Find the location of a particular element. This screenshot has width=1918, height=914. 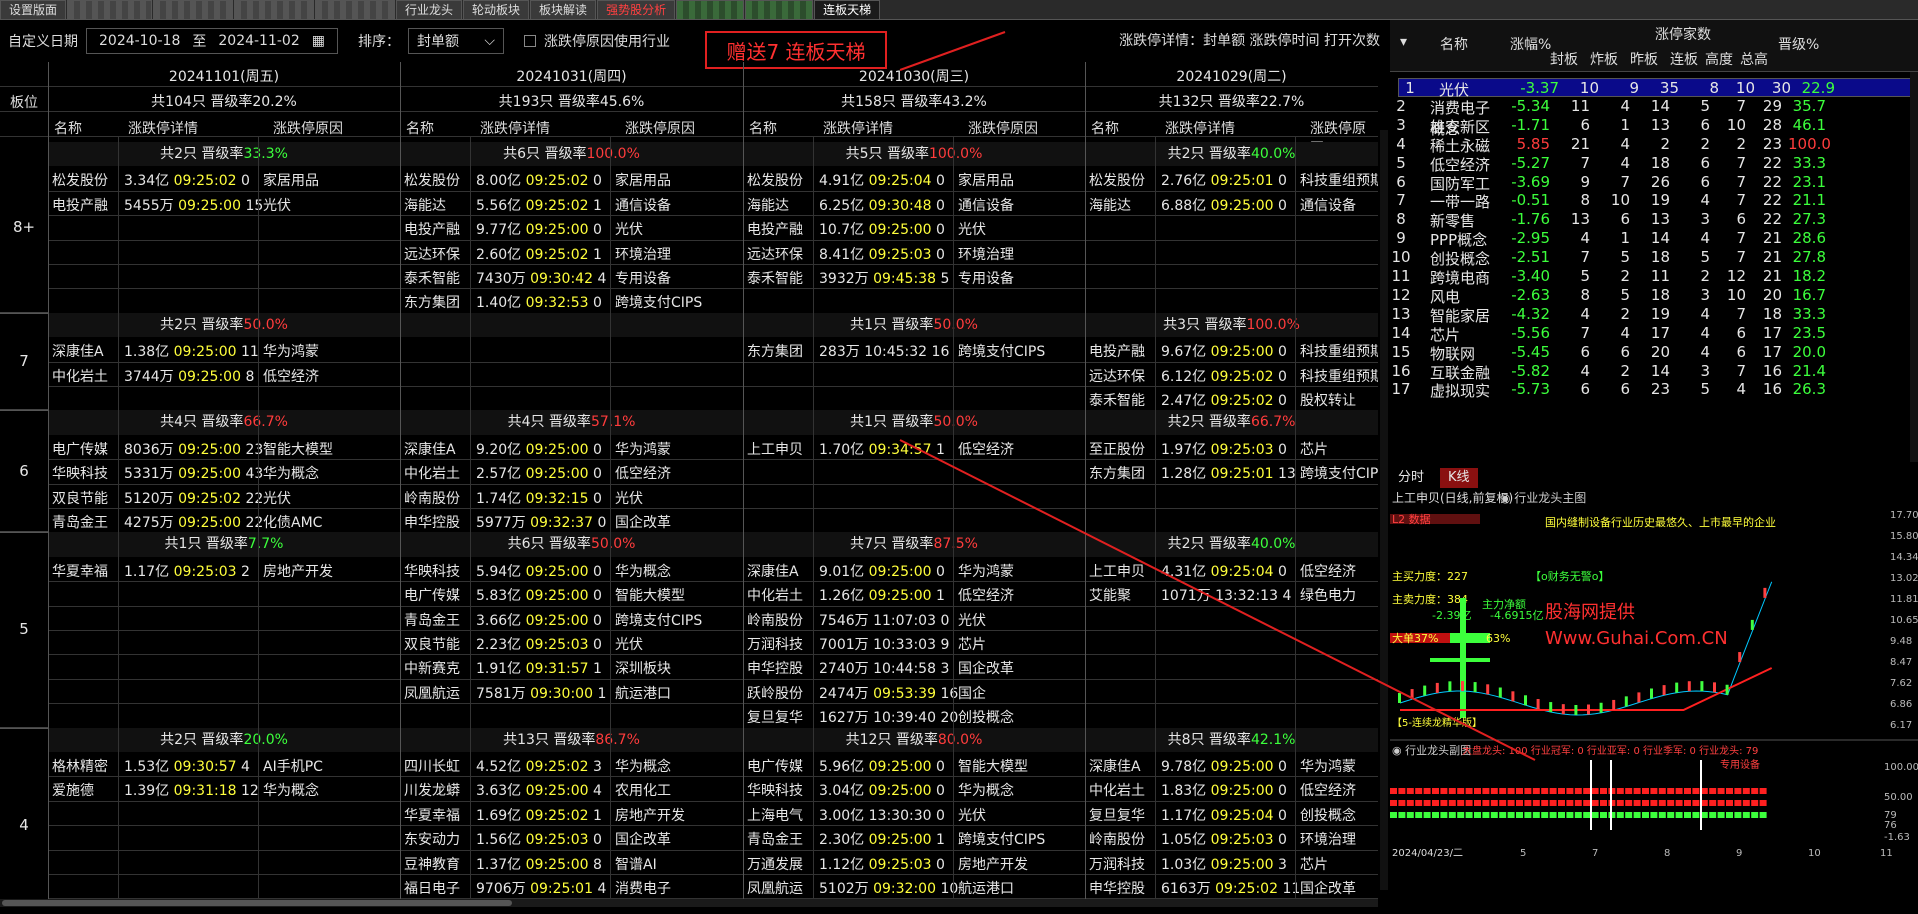

tab-6: 轮动板块 is located at coordinates (496, 9).